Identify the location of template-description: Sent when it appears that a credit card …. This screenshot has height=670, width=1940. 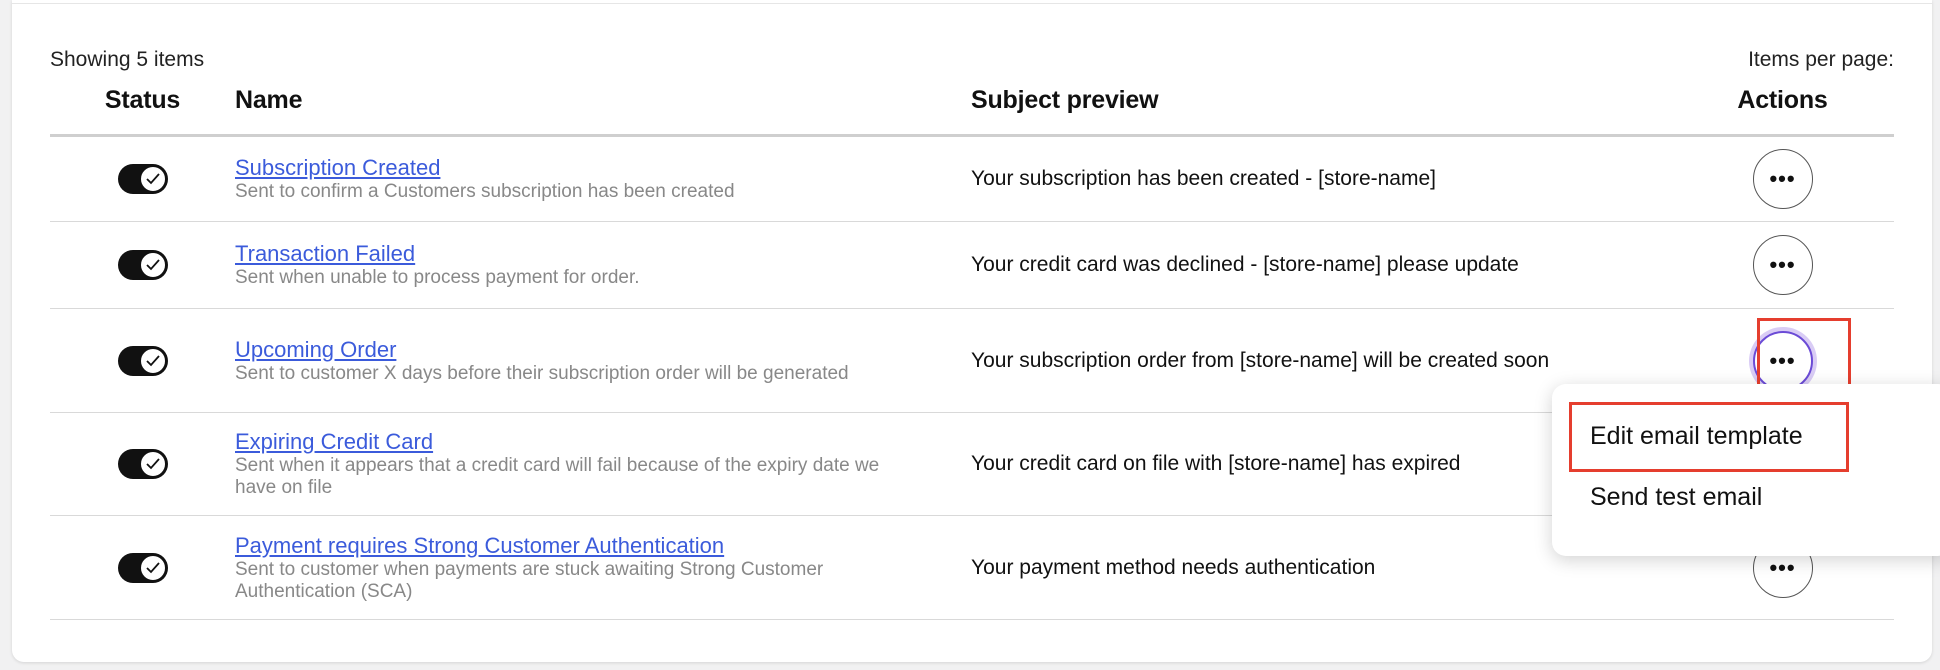
(557, 476).